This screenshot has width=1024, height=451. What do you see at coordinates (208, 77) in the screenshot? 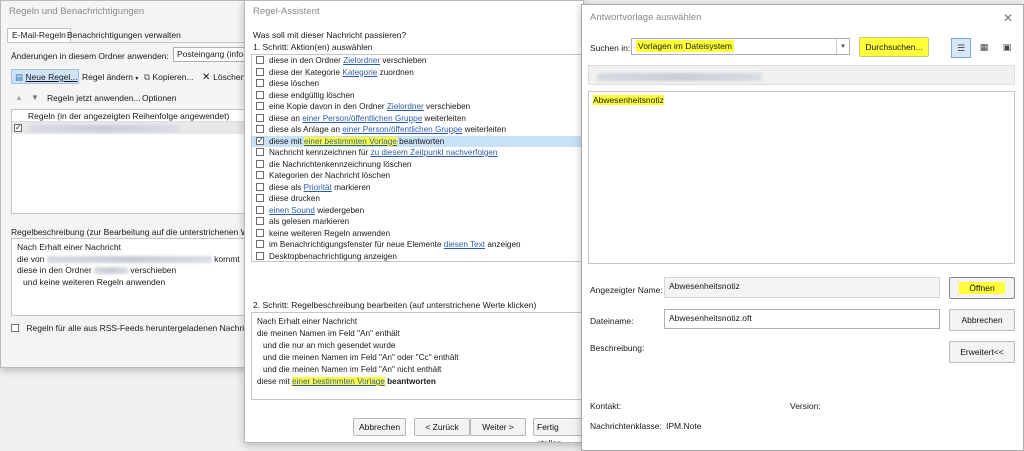
I see `delete-icon: ✕` at bounding box center [208, 77].